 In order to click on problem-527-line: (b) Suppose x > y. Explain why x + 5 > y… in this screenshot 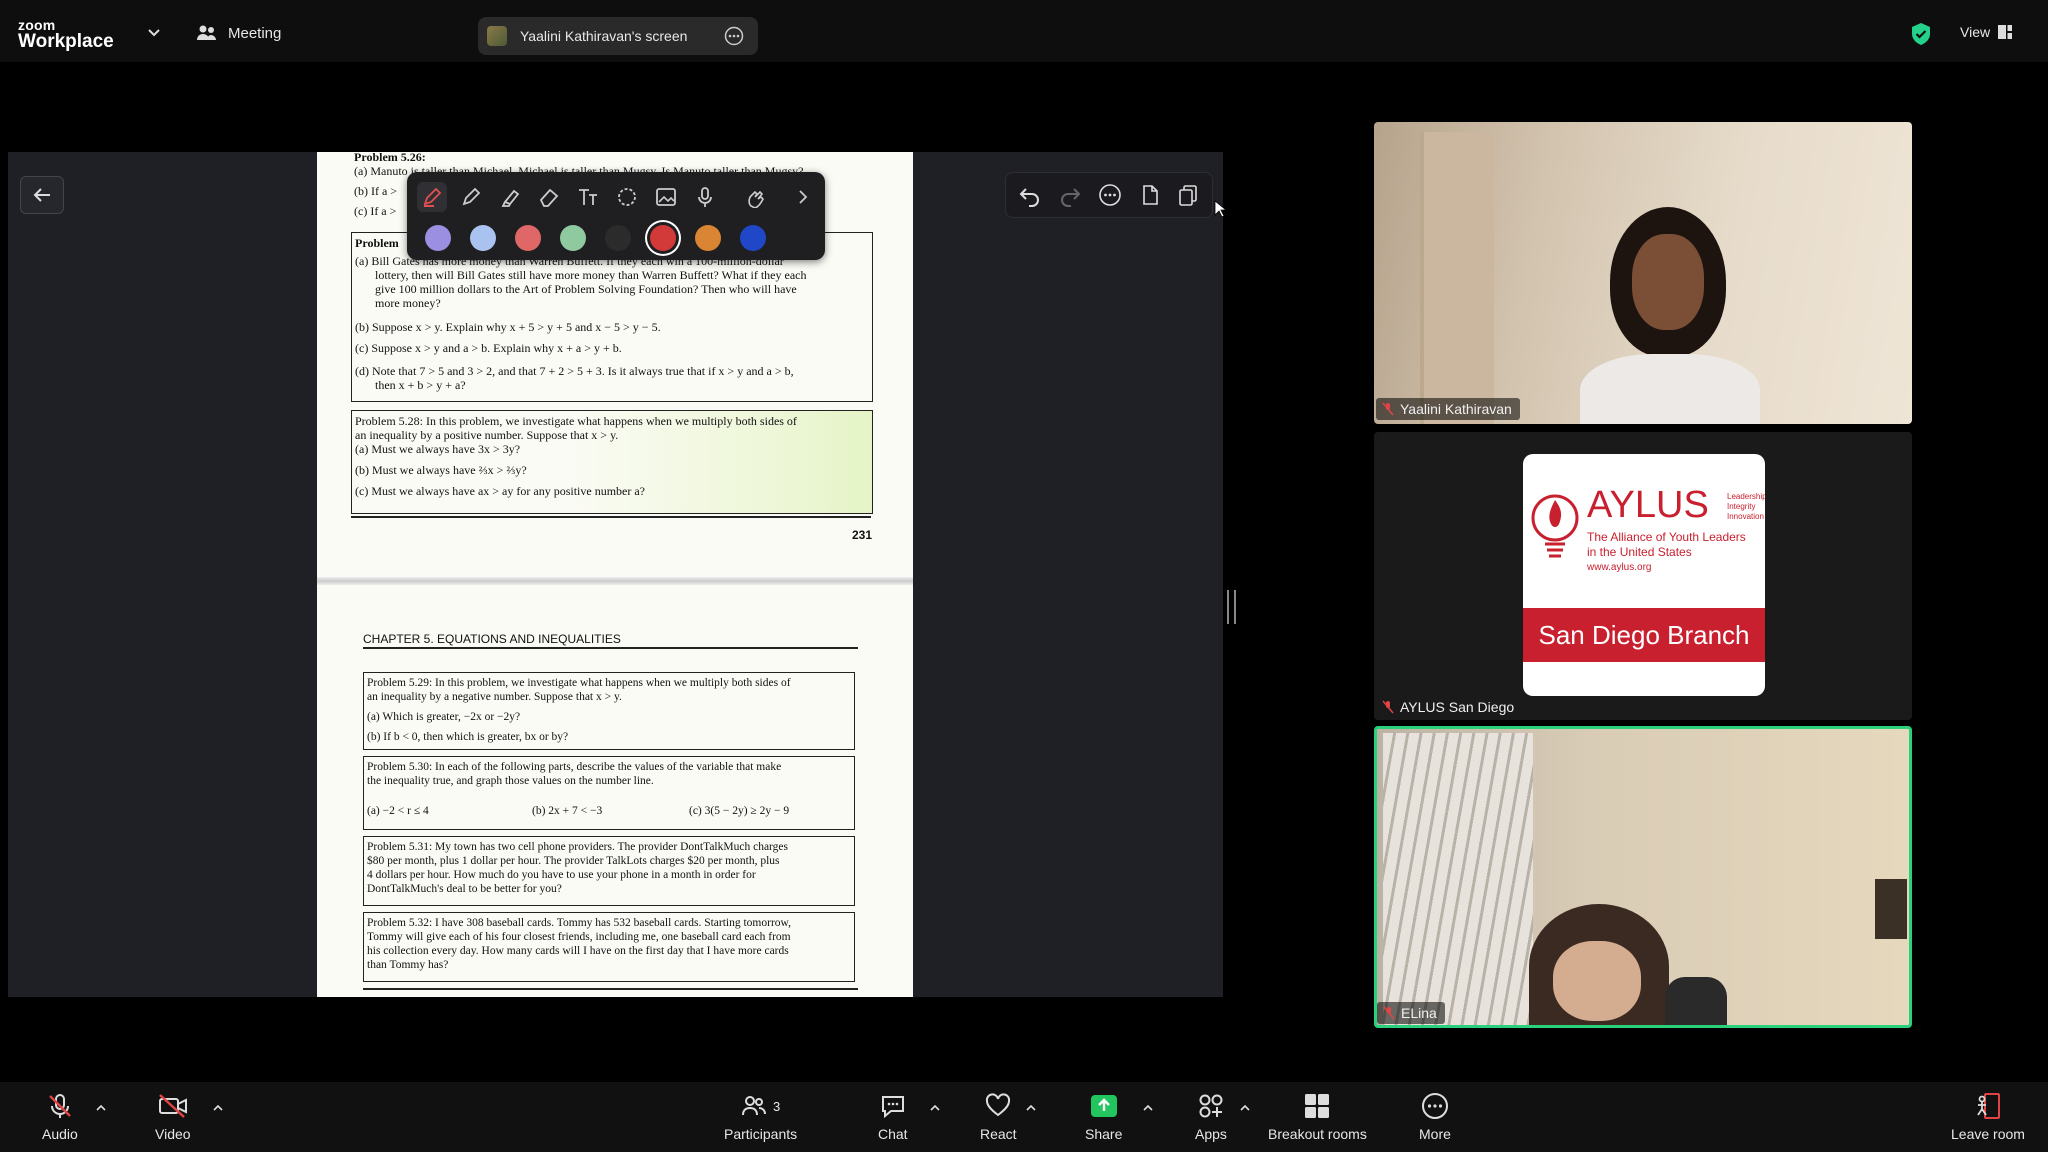, I will do `click(508, 327)`.